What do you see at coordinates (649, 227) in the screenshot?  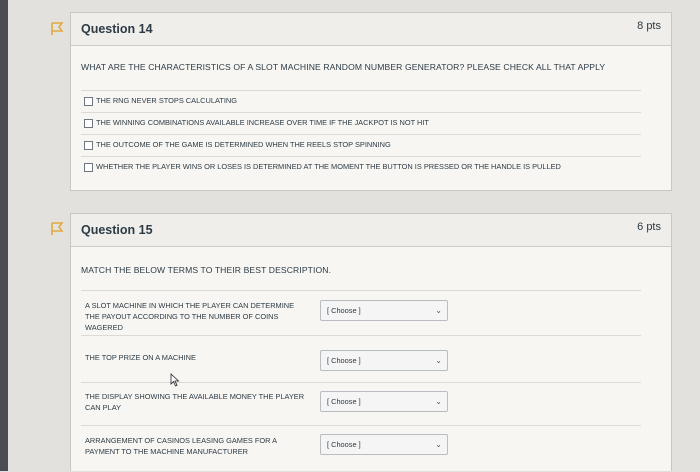 I see `question-points: 6 pts` at bounding box center [649, 227].